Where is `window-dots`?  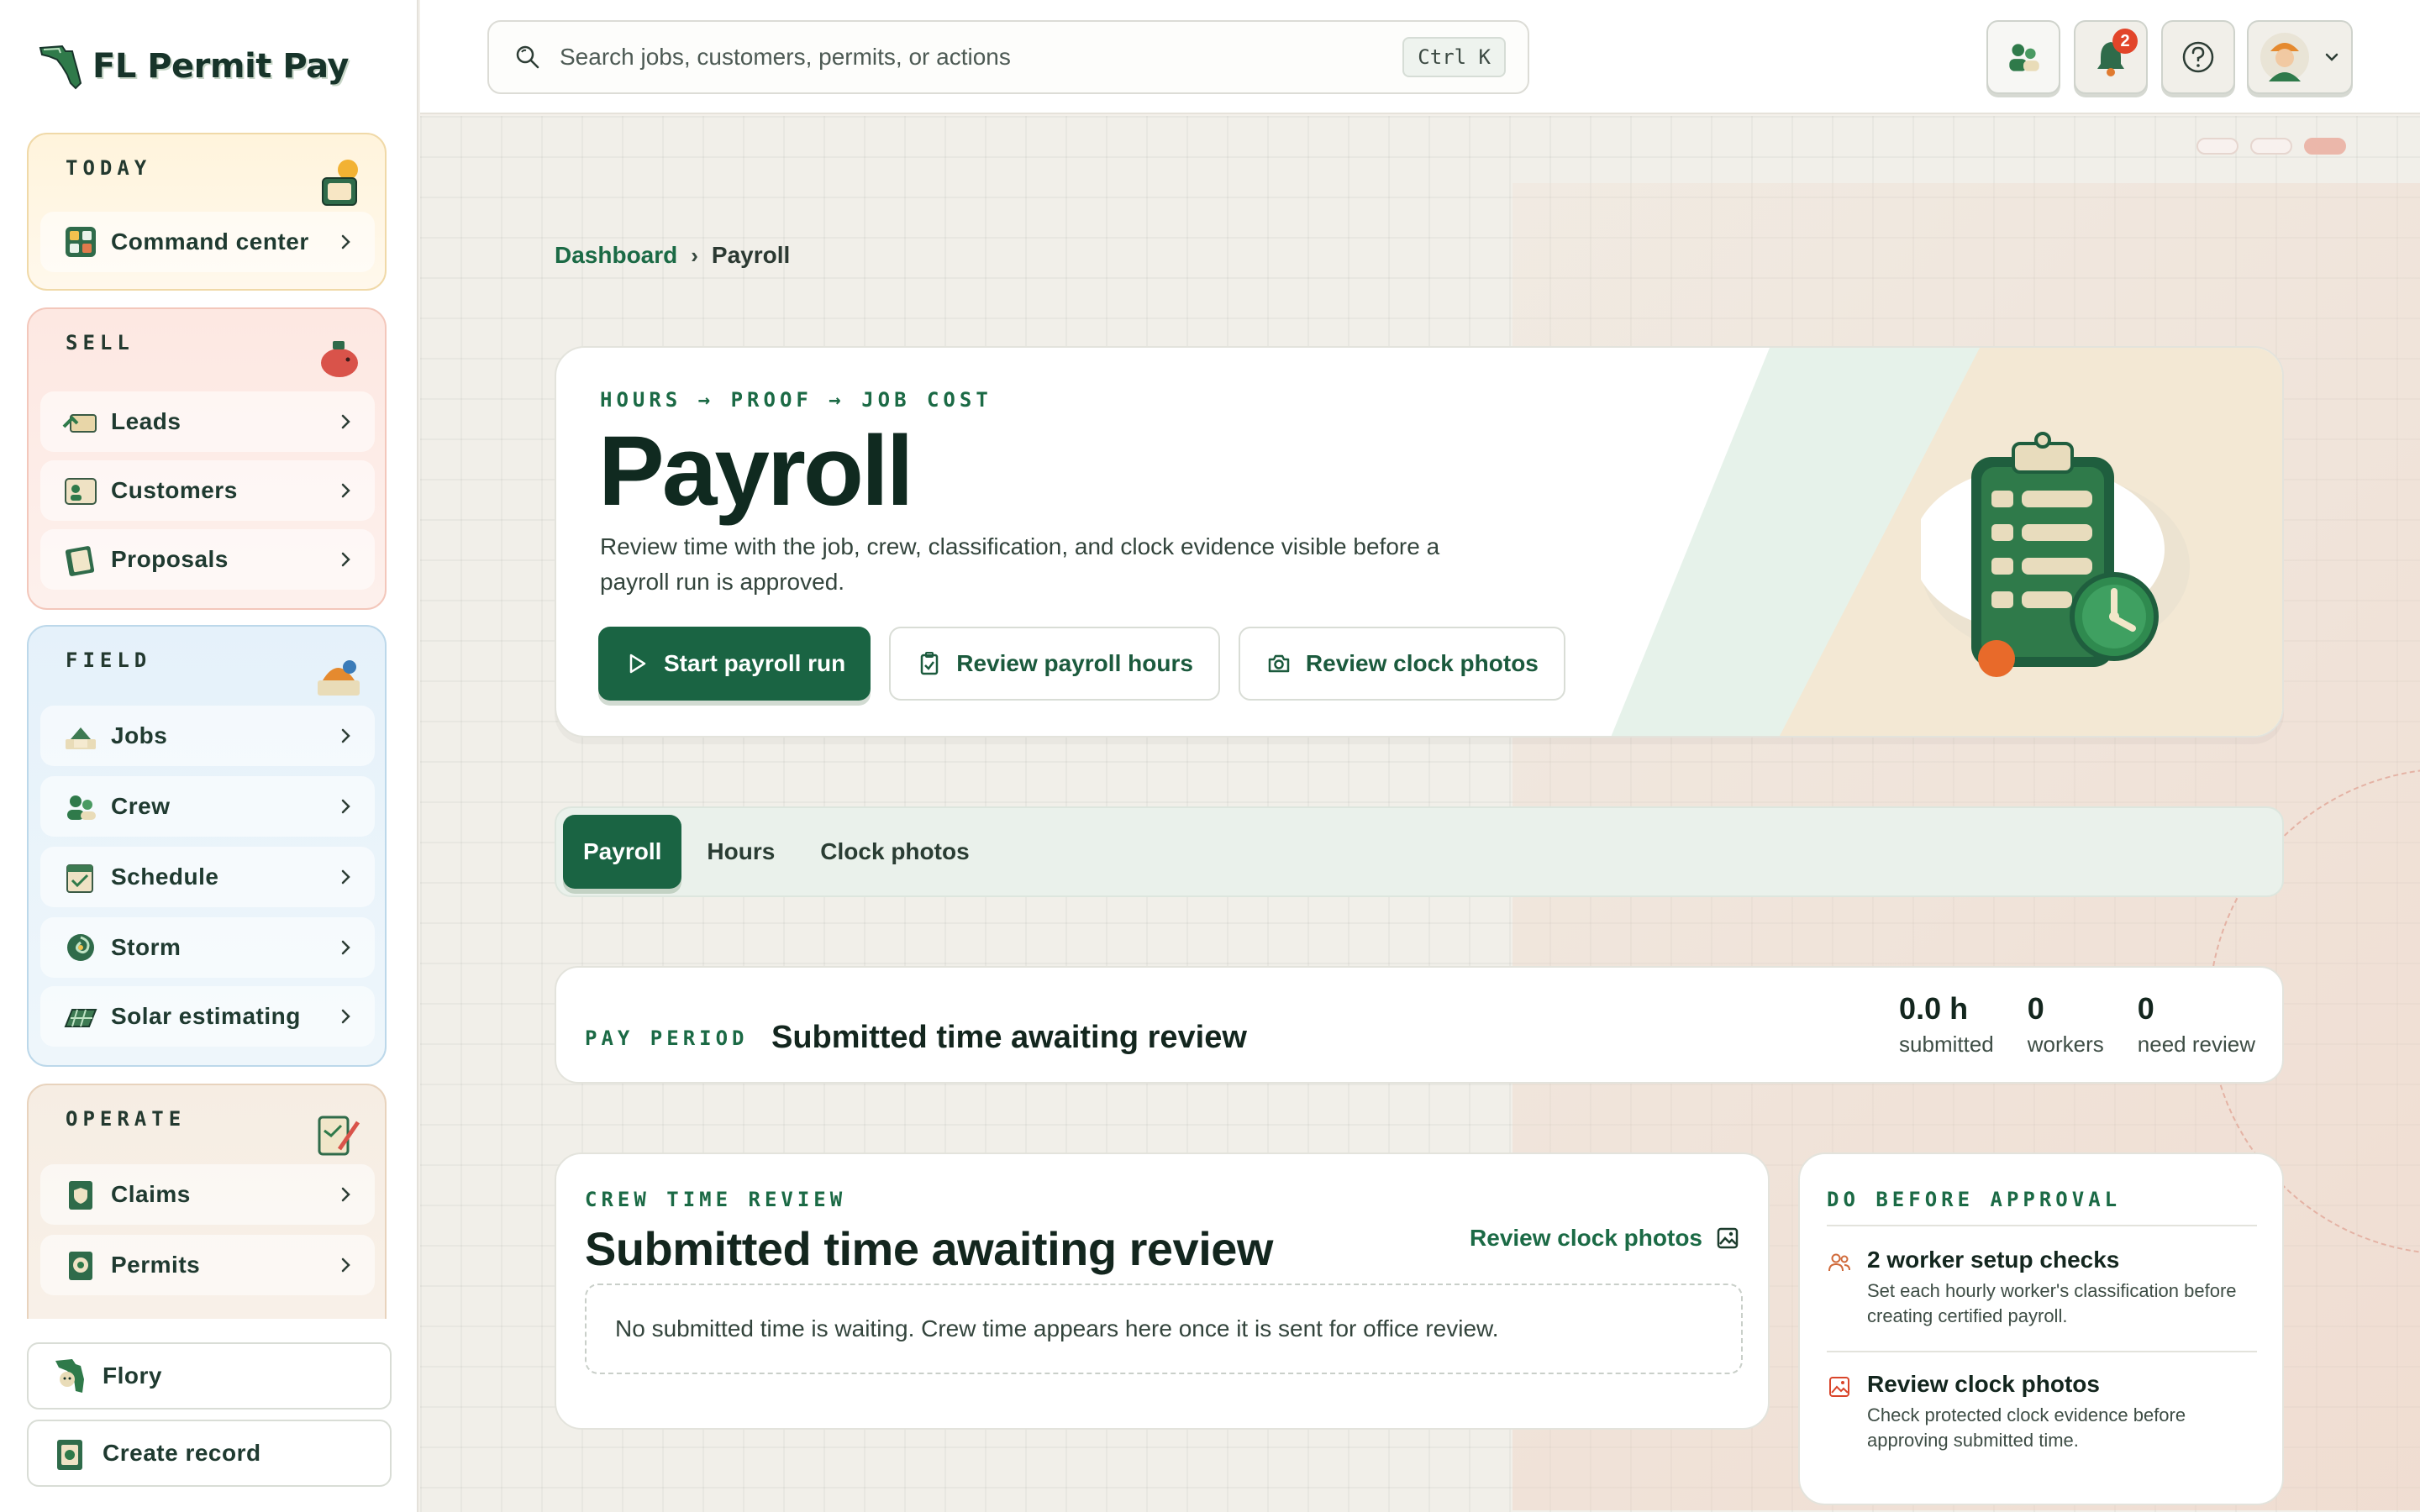
window-dots is located at coordinates (2271, 146).